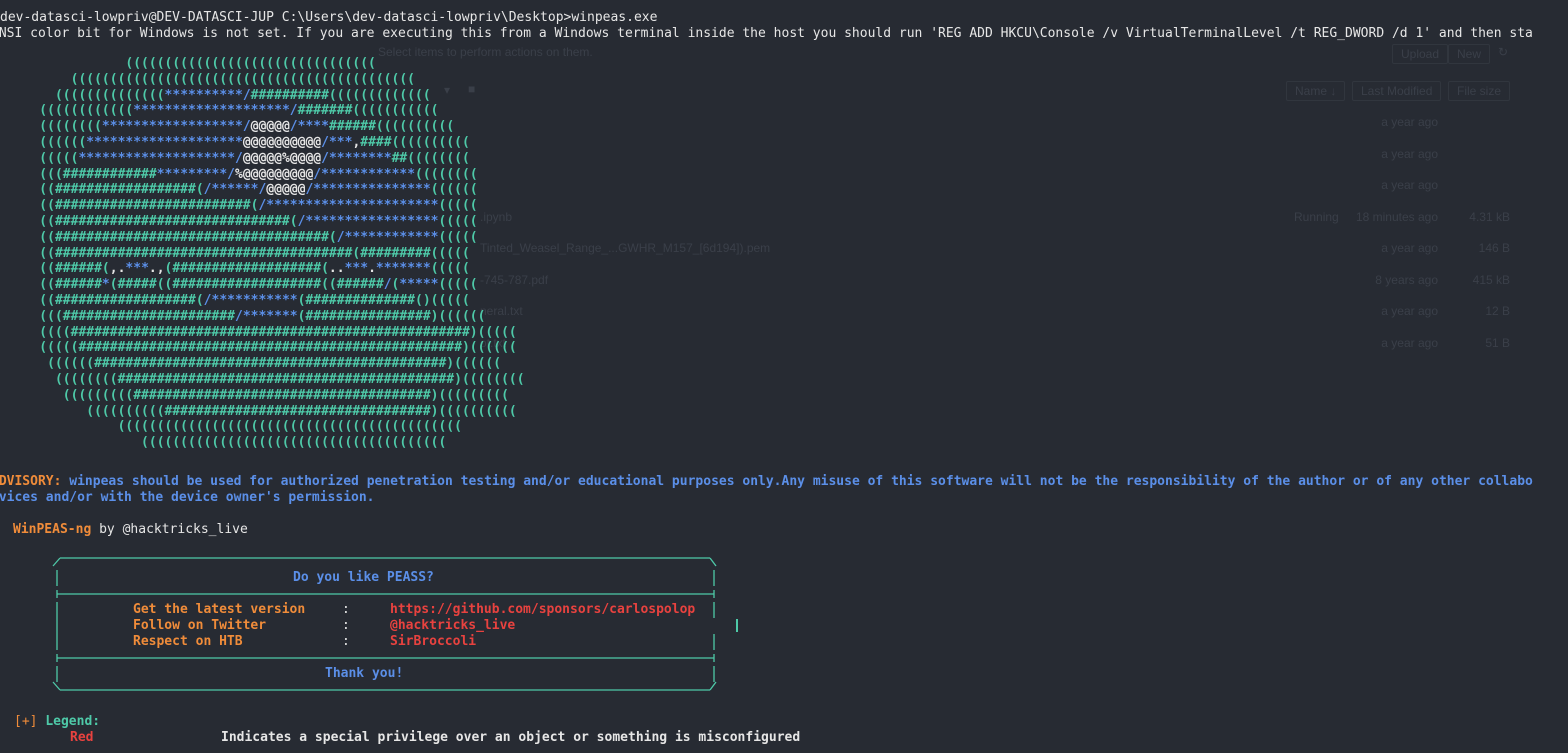 The width and height of the screenshot is (1568, 753). Describe the element at coordinates (542, 610) in the screenshot. I see `sponsor-link: https://github.com/sponsors/carlospolop` at that location.